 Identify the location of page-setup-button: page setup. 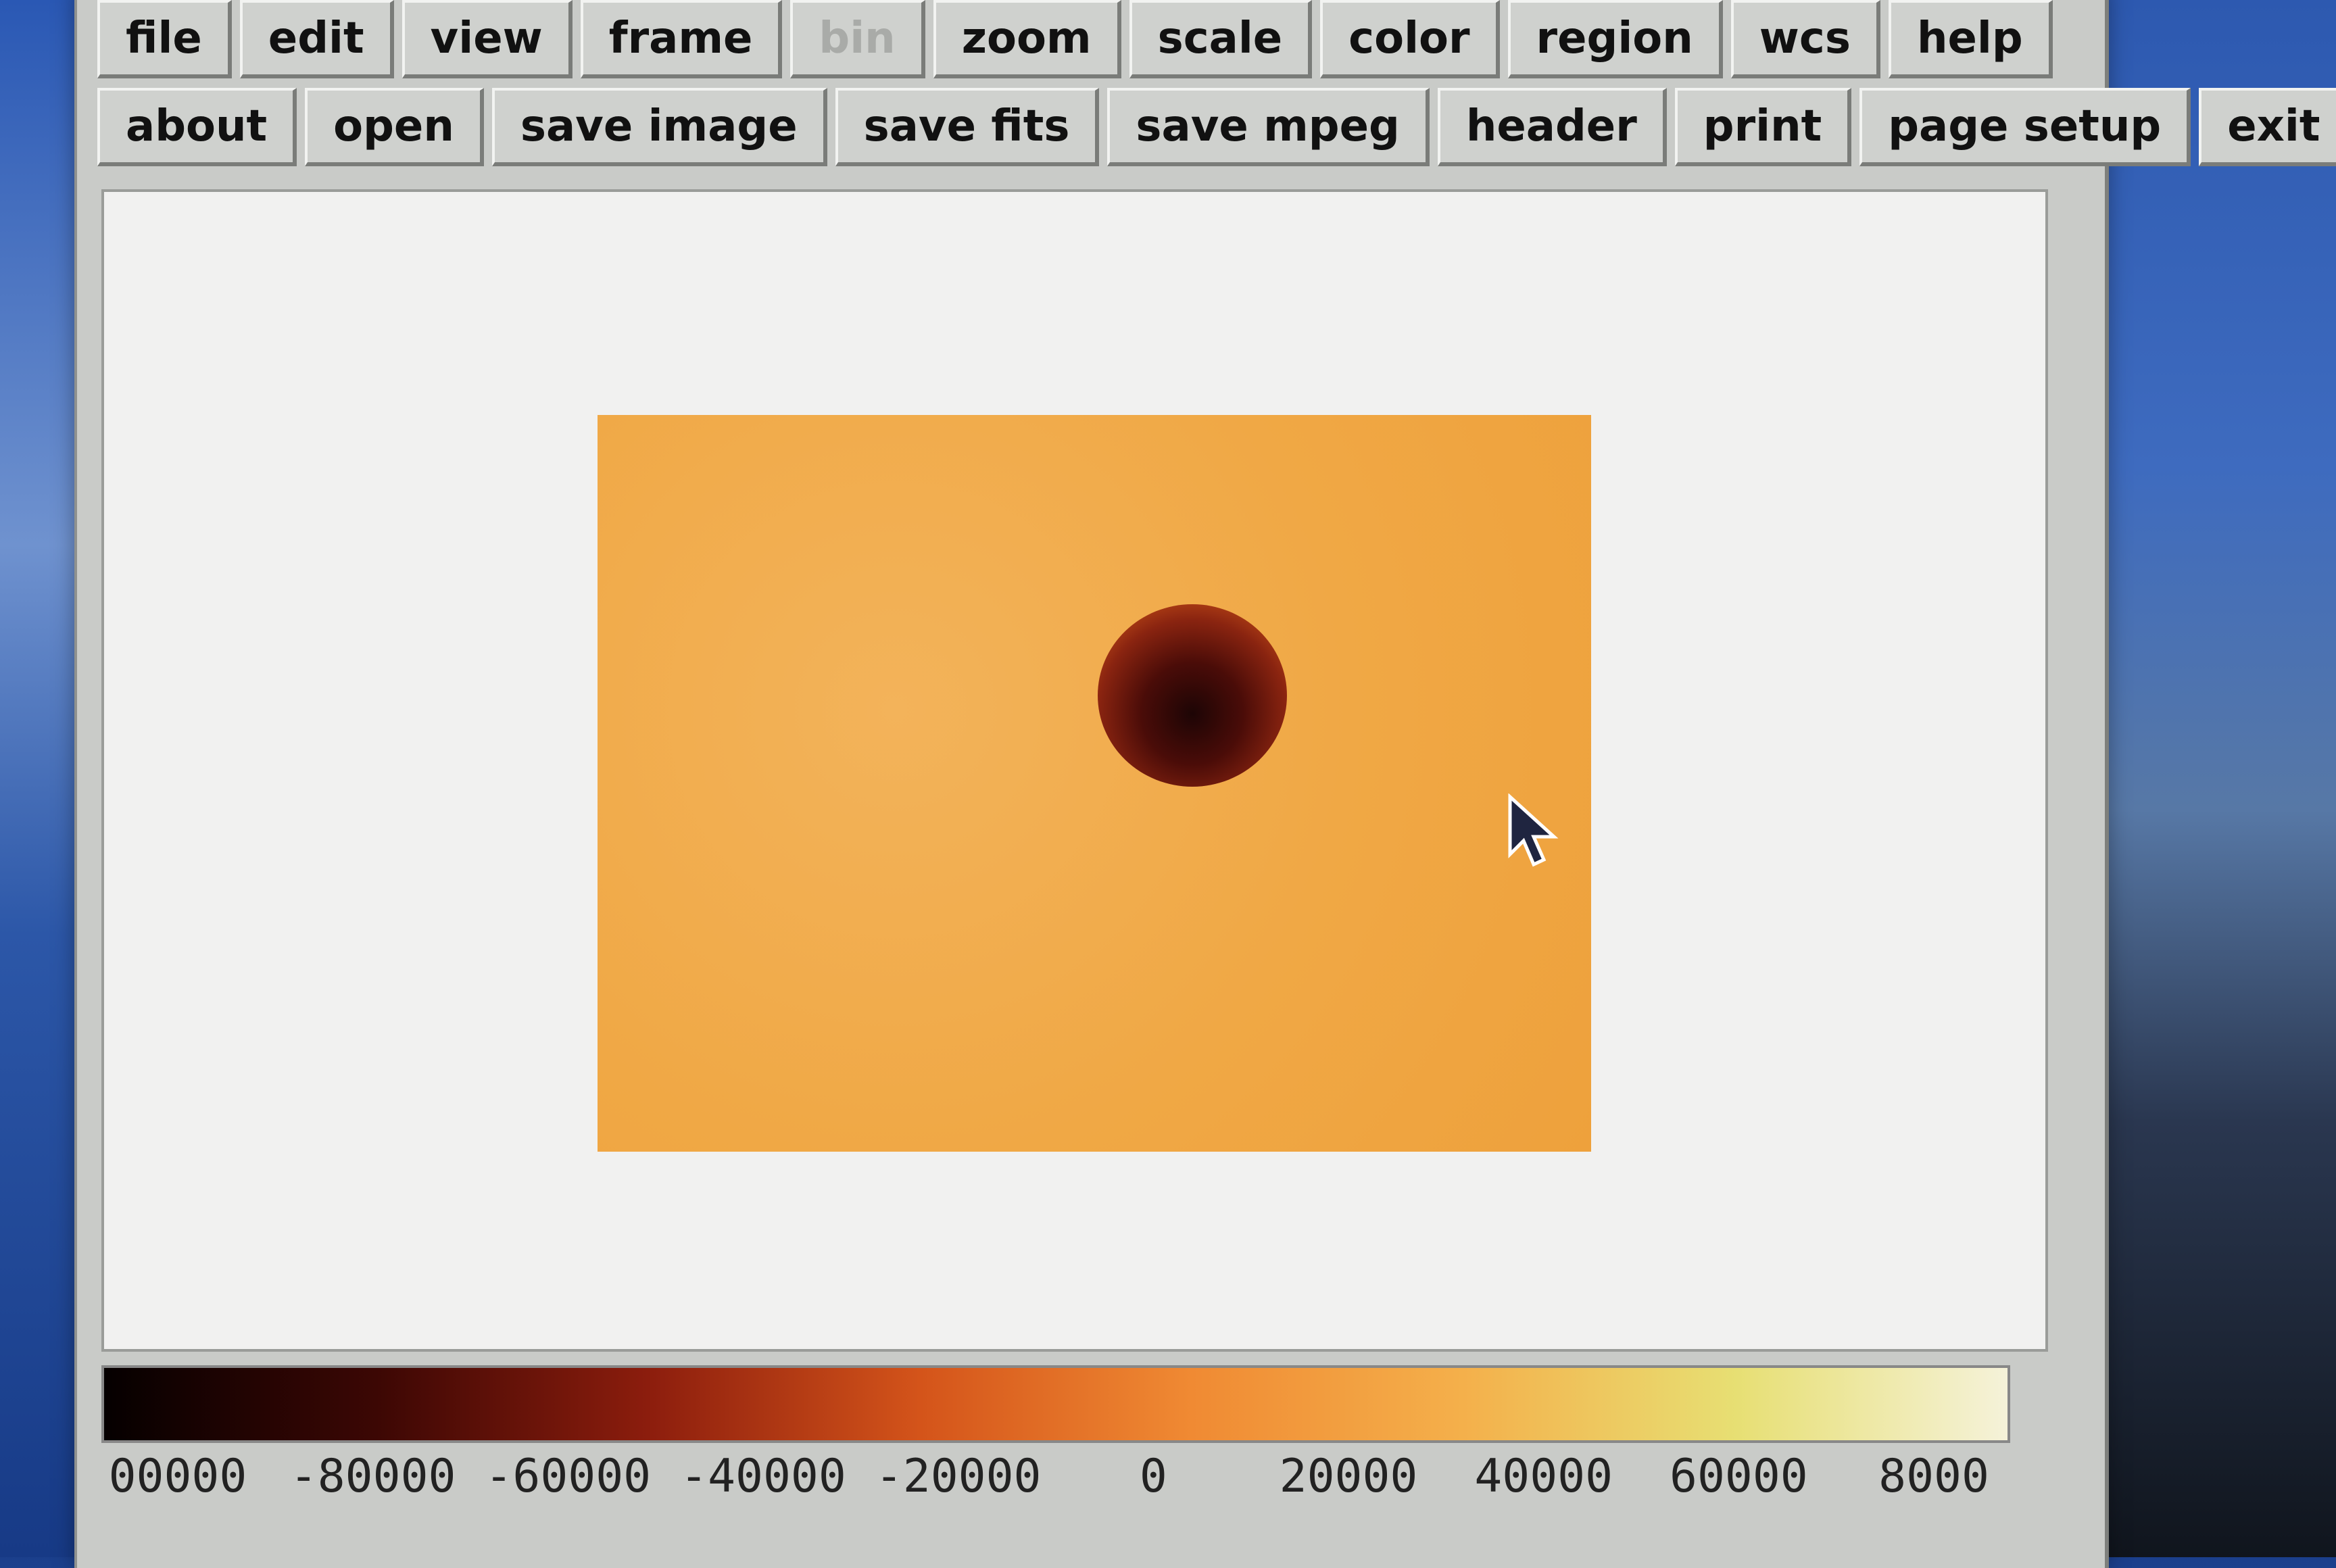
(2025, 127).